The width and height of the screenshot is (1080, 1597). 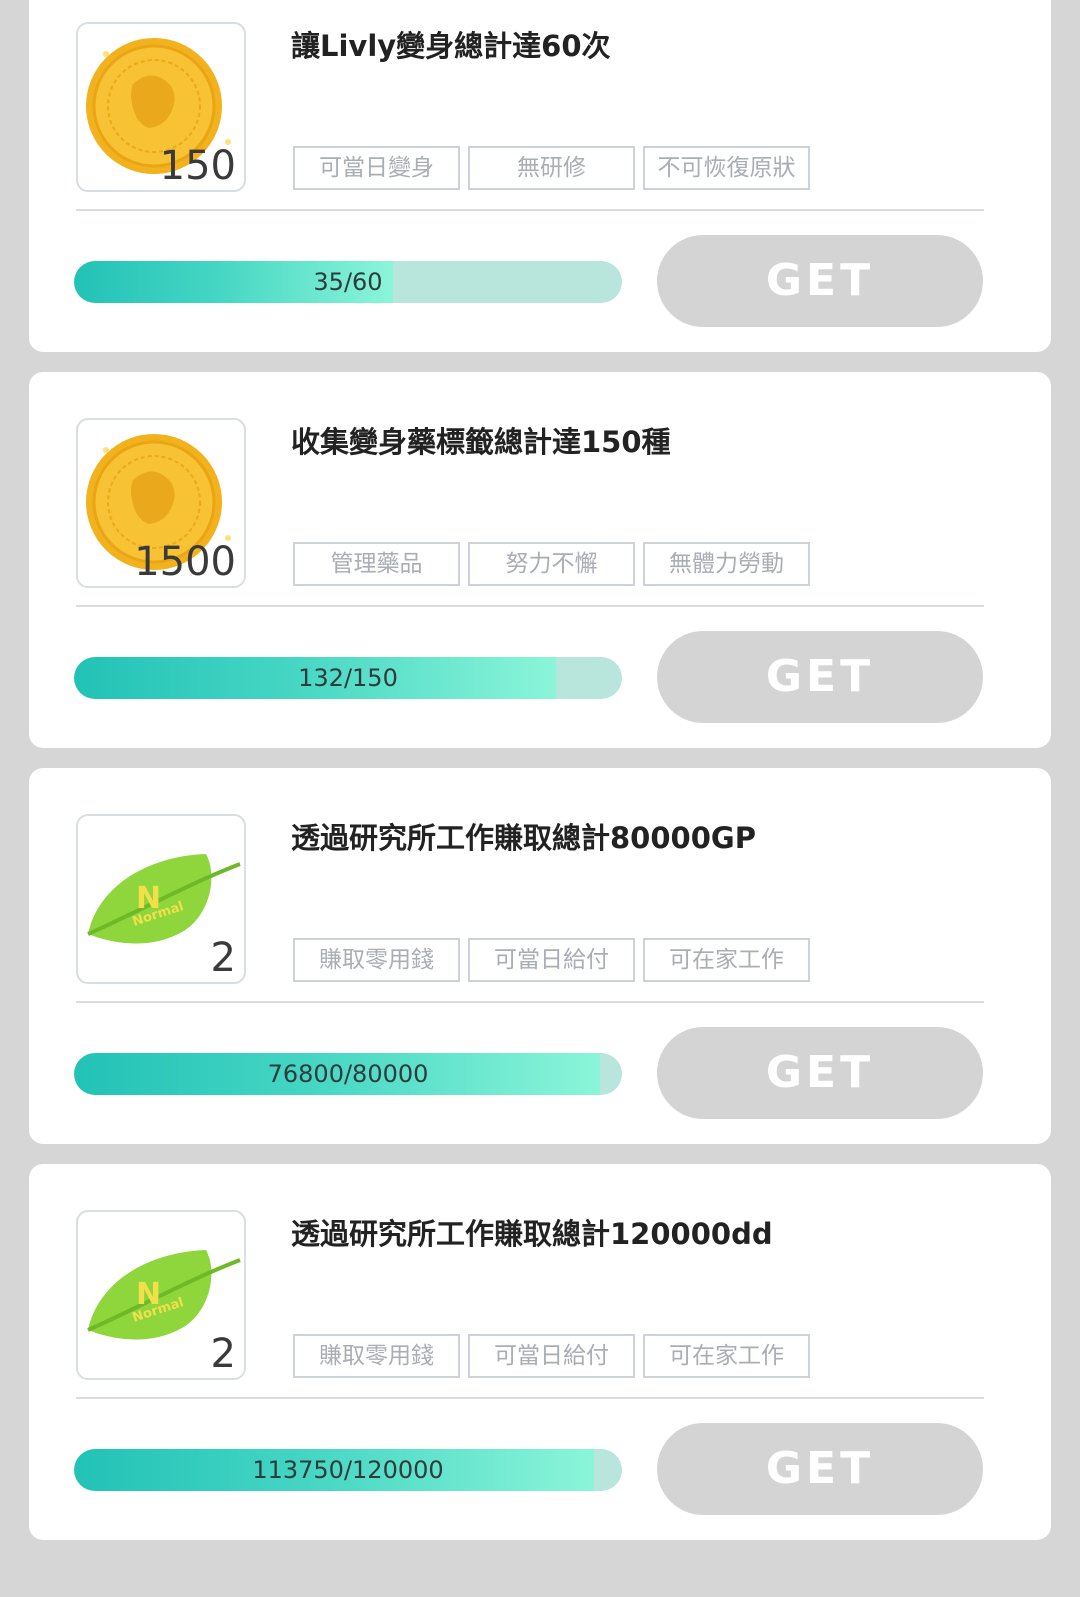 I want to click on mission-title: 透過研究所工作賺取總計120000dd, so click(x=532, y=1234).